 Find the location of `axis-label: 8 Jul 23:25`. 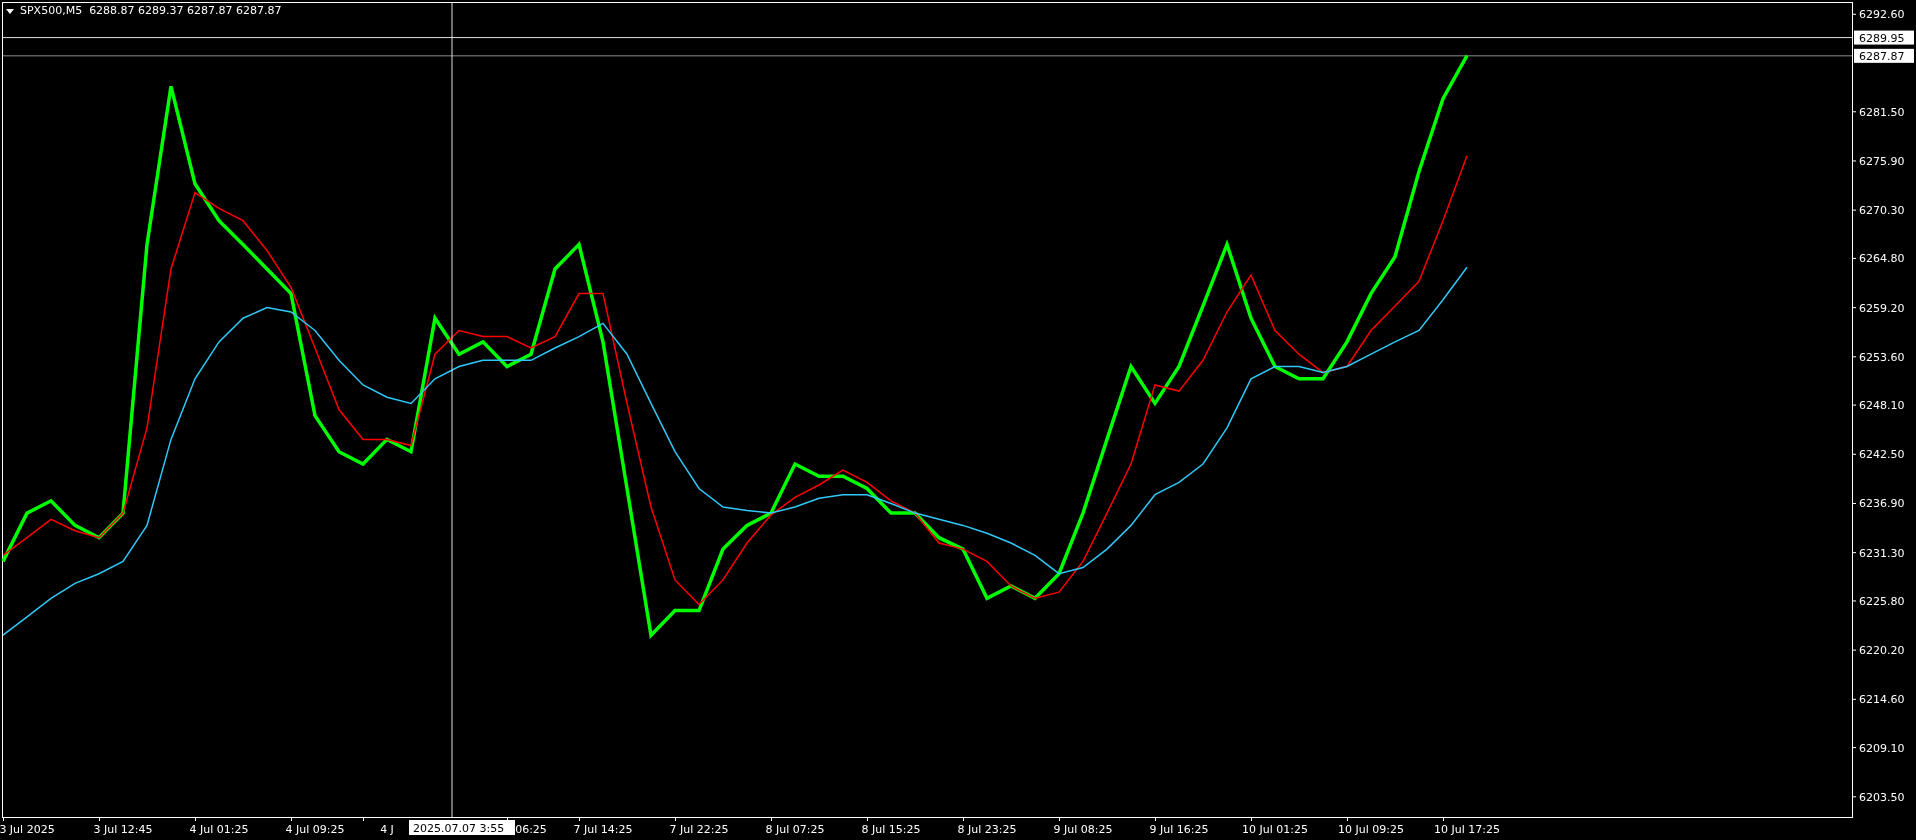

axis-label: 8 Jul 23:25 is located at coordinates (987, 829).